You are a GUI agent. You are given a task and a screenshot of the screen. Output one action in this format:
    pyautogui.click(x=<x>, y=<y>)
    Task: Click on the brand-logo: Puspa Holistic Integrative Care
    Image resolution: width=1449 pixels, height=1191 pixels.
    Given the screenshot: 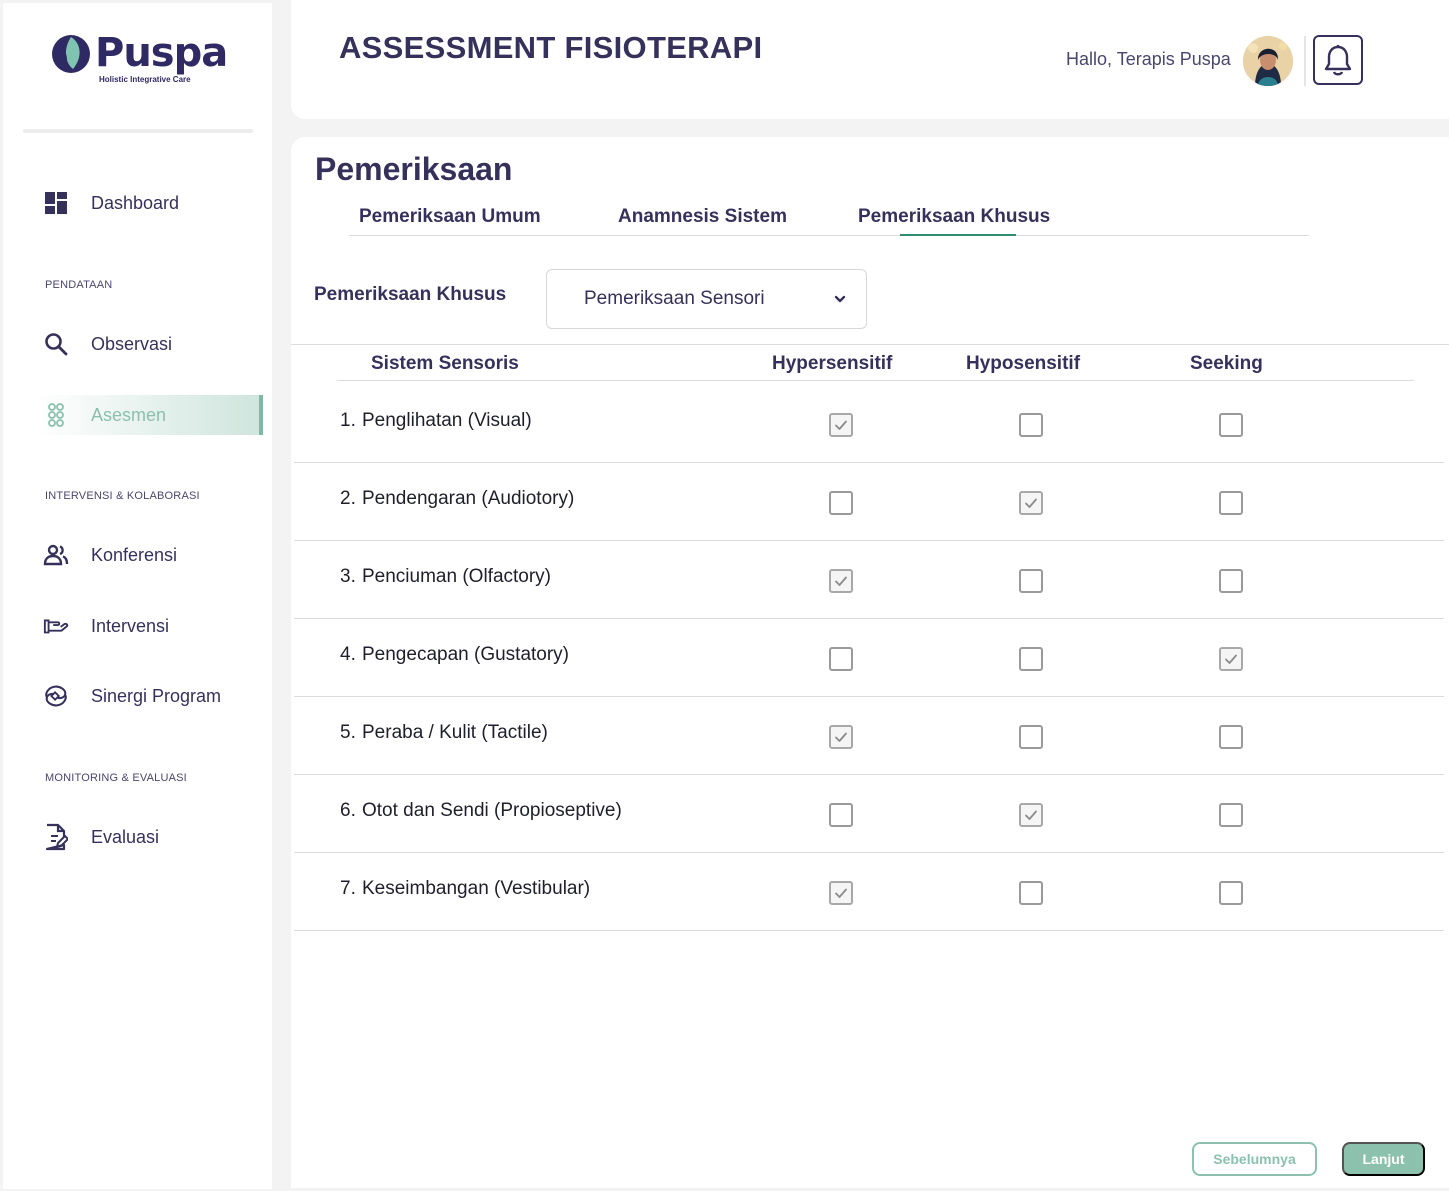 What is the action you would take?
    pyautogui.click(x=139, y=57)
    